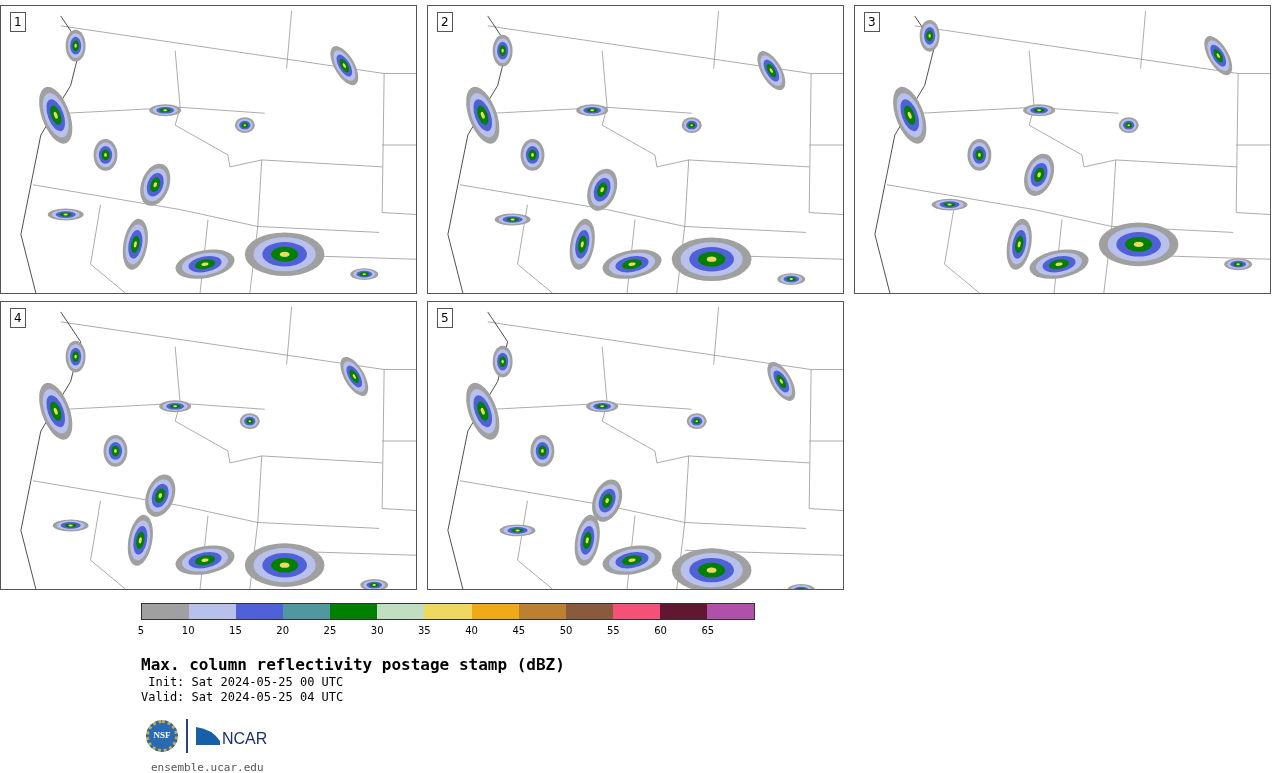  What do you see at coordinates (246, 682) in the screenshot?
I see `init-time: Init: Sat 2024-05-25 00 UTC` at bounding box center [246, 682].